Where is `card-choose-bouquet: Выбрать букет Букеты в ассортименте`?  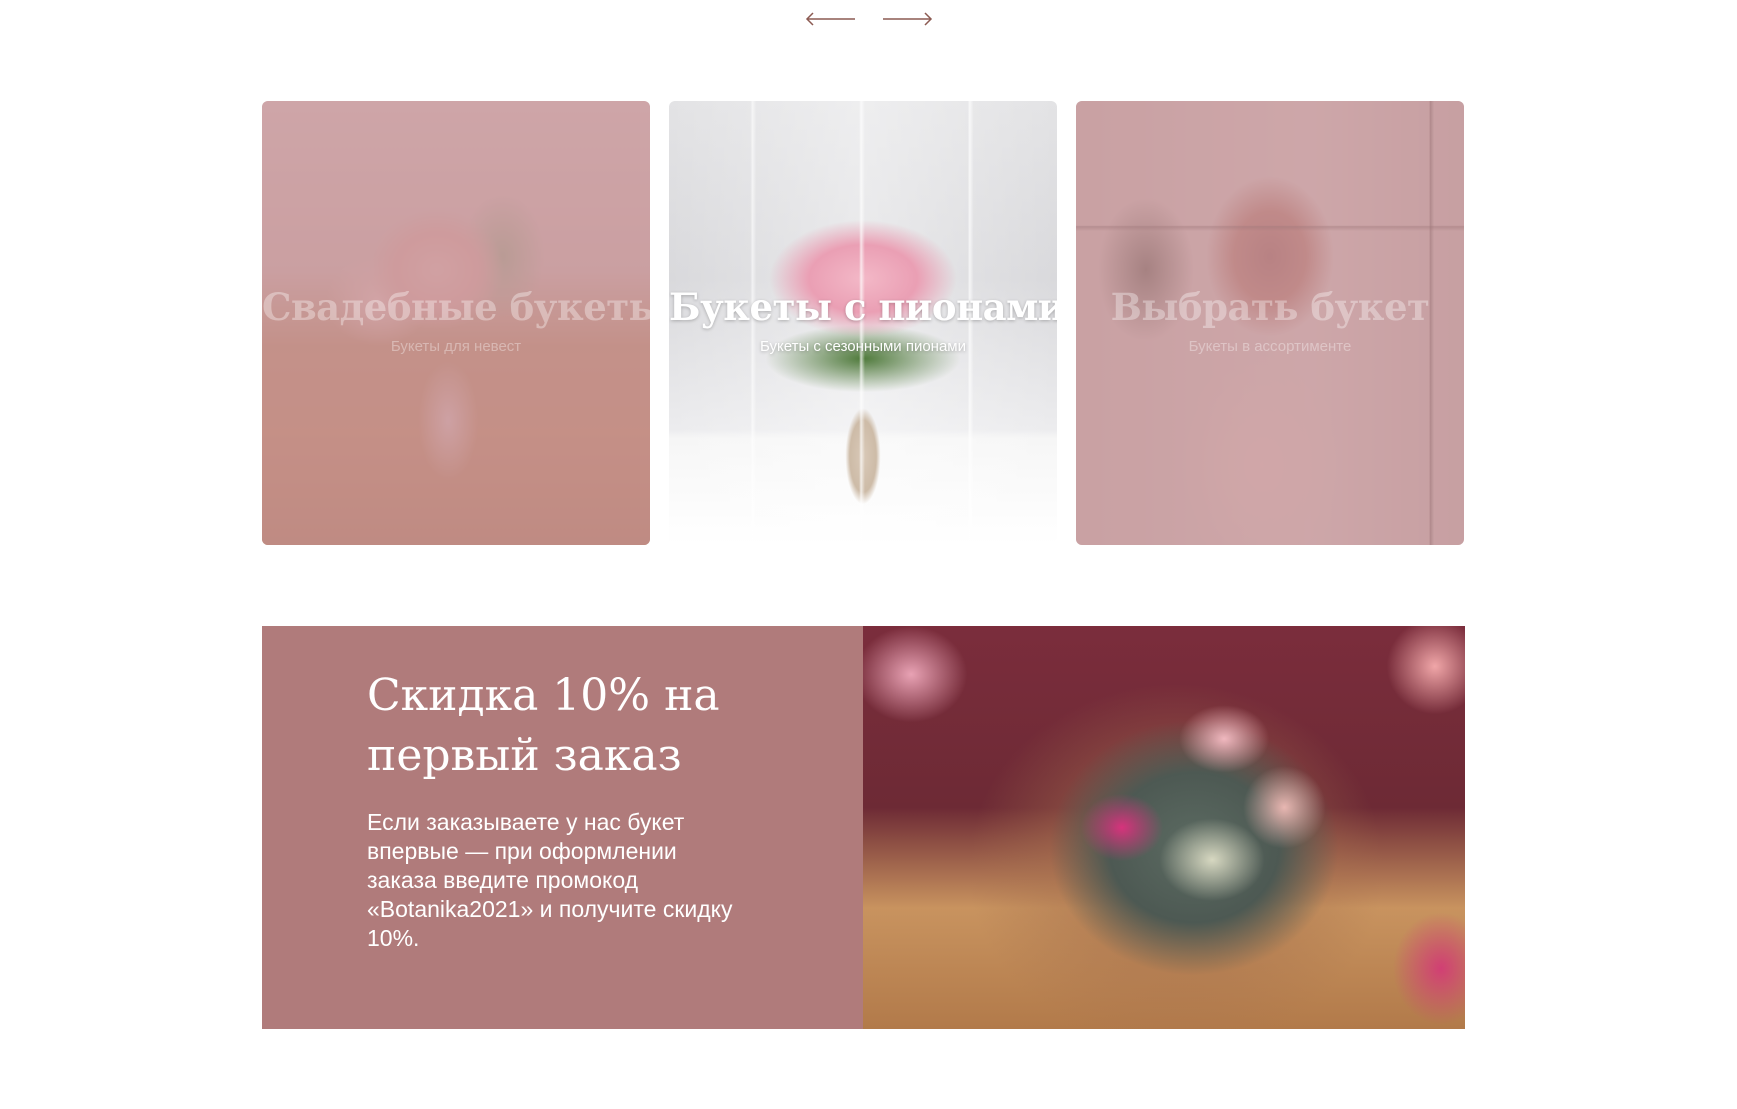 card-choose-bouquet: Выбрать букет Букеты в ассортименте is located at coordinates (1270, 323).